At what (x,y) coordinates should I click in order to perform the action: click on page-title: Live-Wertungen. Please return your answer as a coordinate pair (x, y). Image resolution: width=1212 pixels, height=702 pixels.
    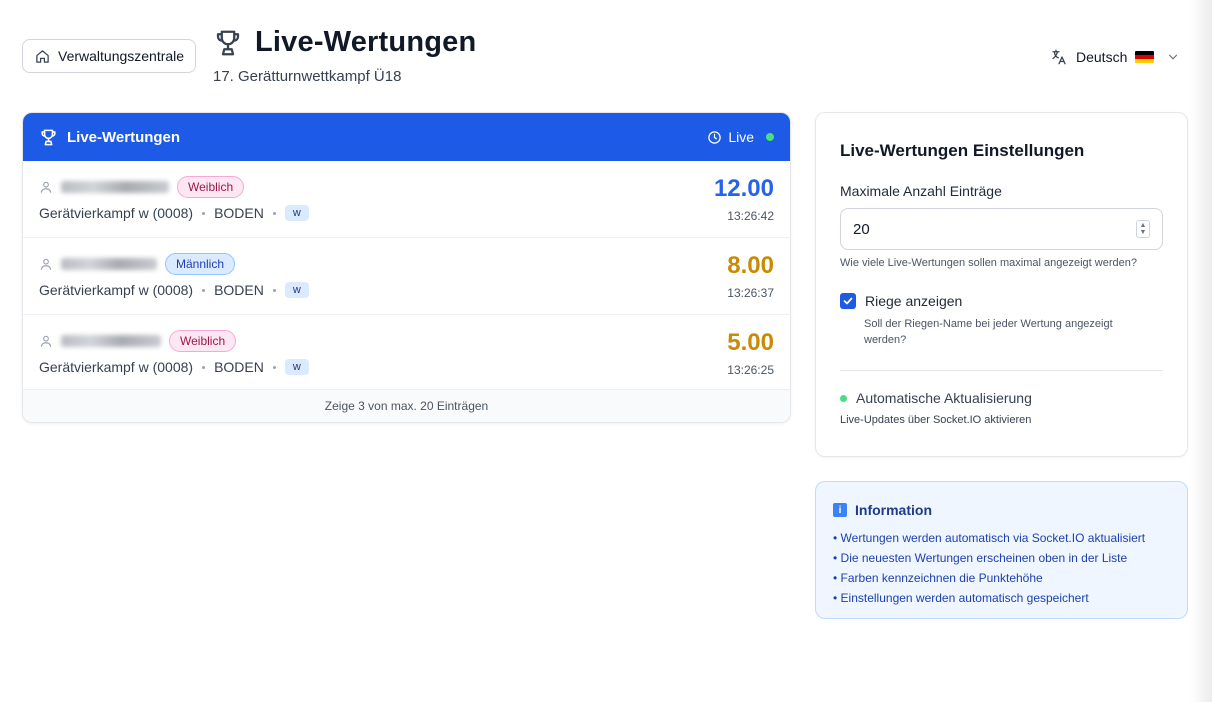
    Looking at the image, I should click on (366, 42).